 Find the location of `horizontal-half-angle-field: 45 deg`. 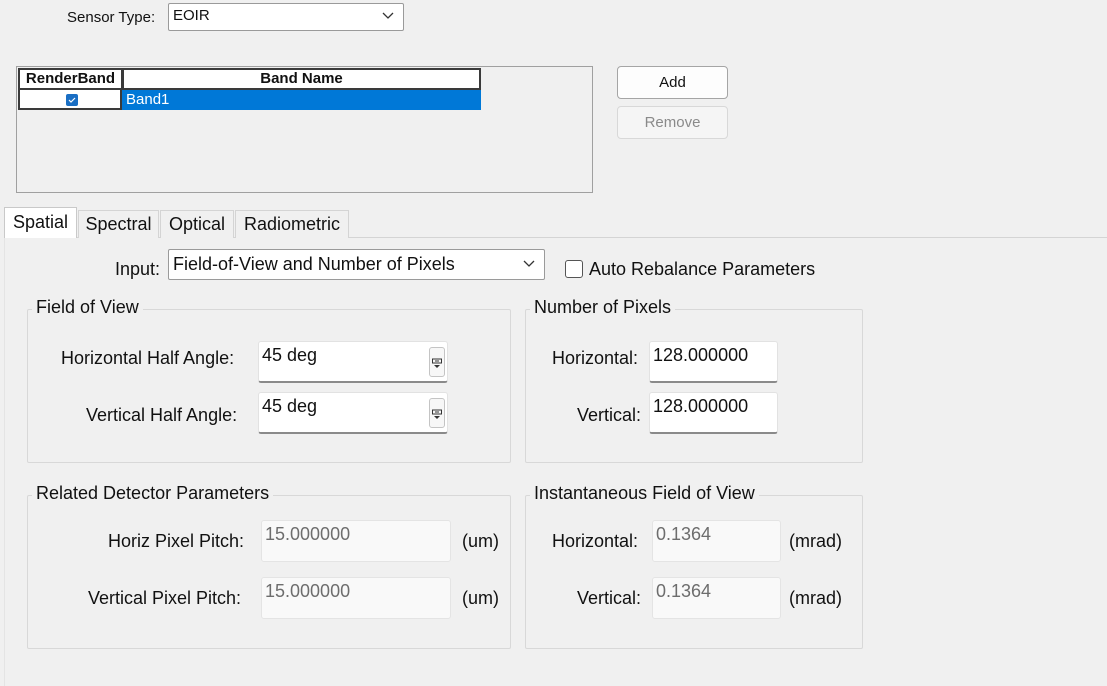

horizontal-half-angle-field: 45 deg is located at coordinates (353, 362).